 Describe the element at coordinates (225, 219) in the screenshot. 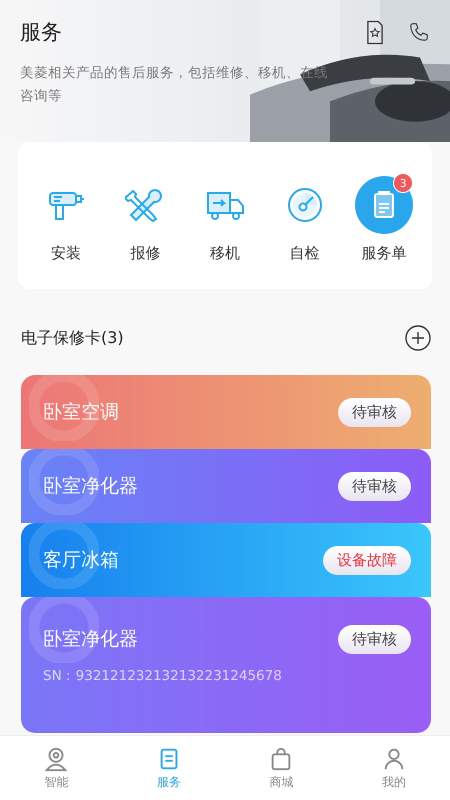

I see `service-button: 移机` at that location.